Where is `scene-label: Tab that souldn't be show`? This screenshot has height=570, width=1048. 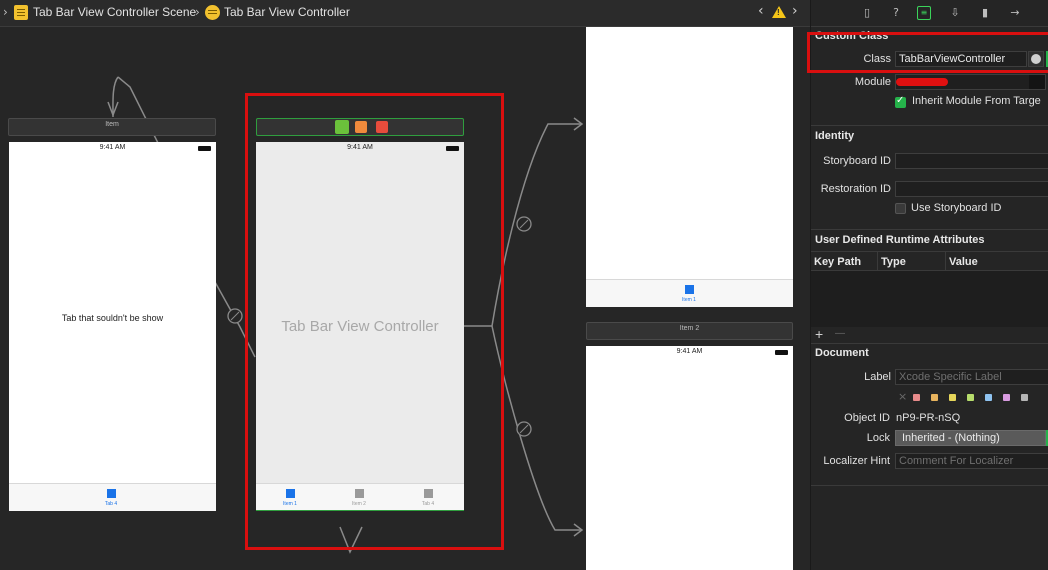 scene-label: Tab that souldn't be show is located at coordinates (112, 318).